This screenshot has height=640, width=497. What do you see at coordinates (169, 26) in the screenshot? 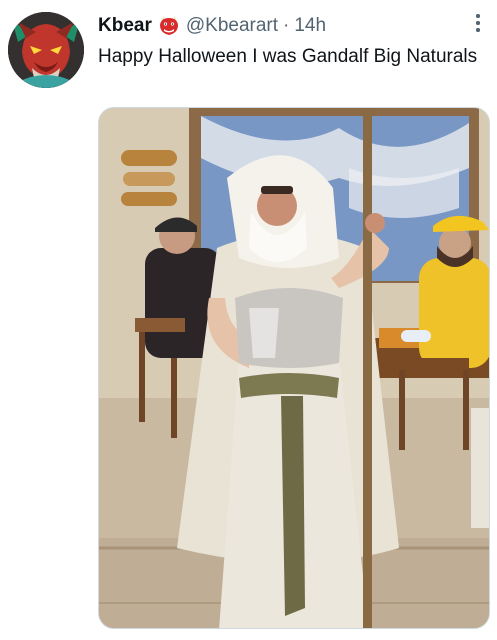
I see `ogre-emoji-icon` at bounding box center [169, 26].